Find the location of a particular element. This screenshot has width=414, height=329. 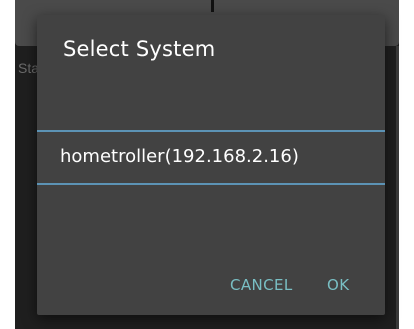

system-item-label: hometroller(192.168.2.16) is located at coordinates (179, 156).